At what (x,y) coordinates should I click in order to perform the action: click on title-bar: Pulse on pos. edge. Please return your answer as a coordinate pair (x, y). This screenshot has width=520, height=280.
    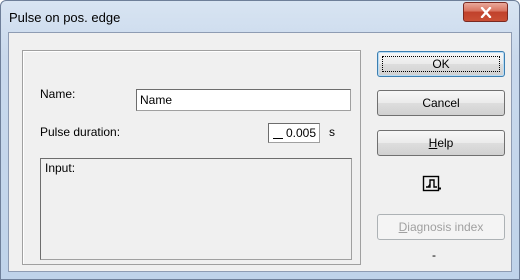
    Looking at the image, I should click on (260, 16).